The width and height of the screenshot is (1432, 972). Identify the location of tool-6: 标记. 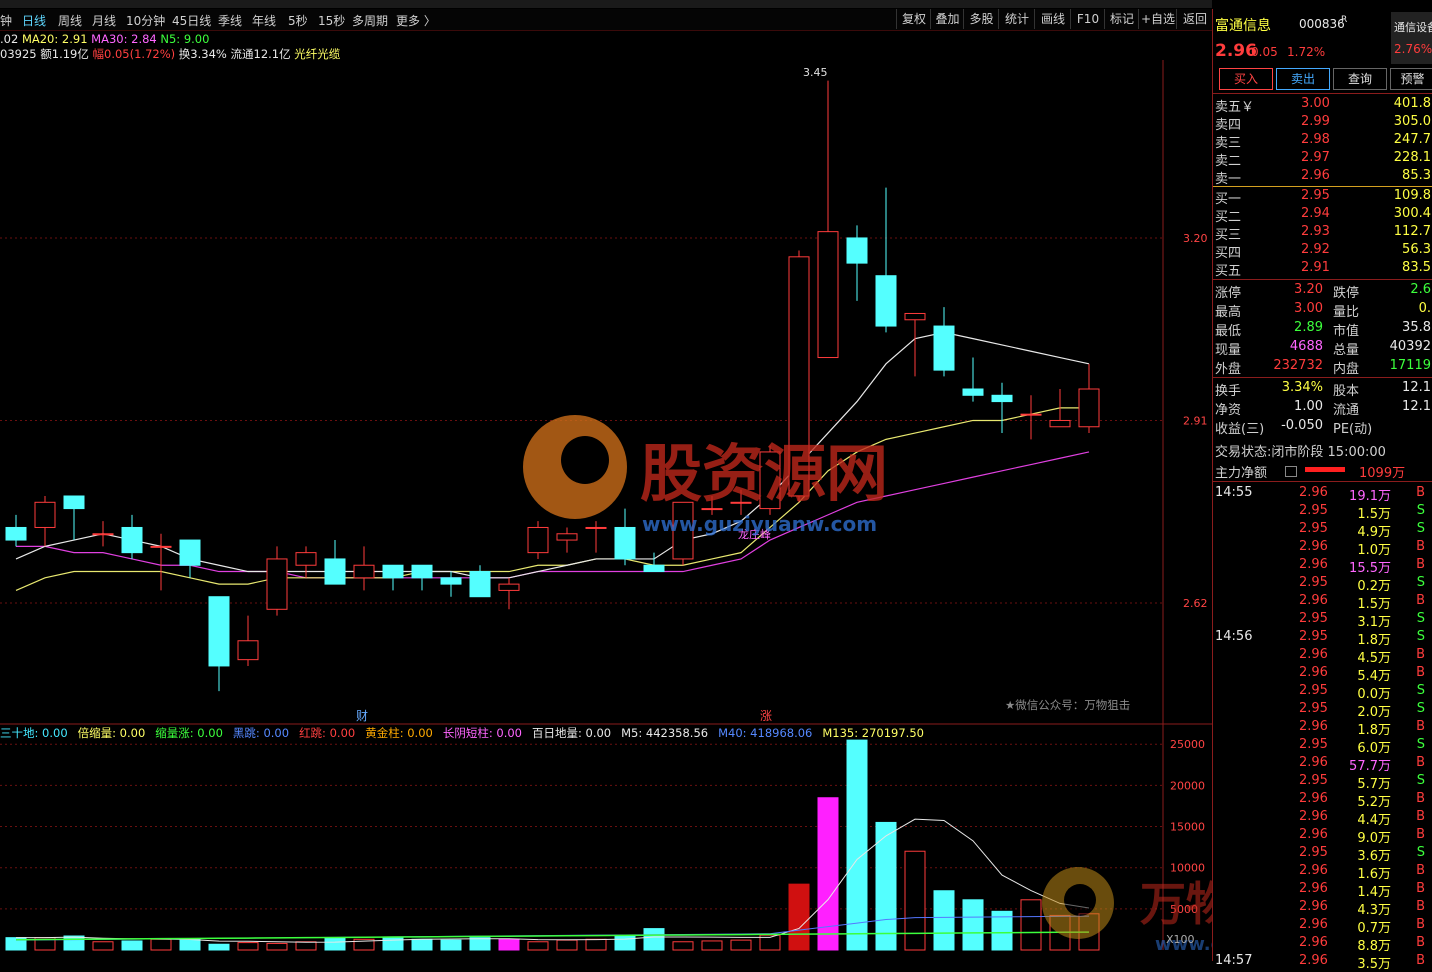
(1121, 19).